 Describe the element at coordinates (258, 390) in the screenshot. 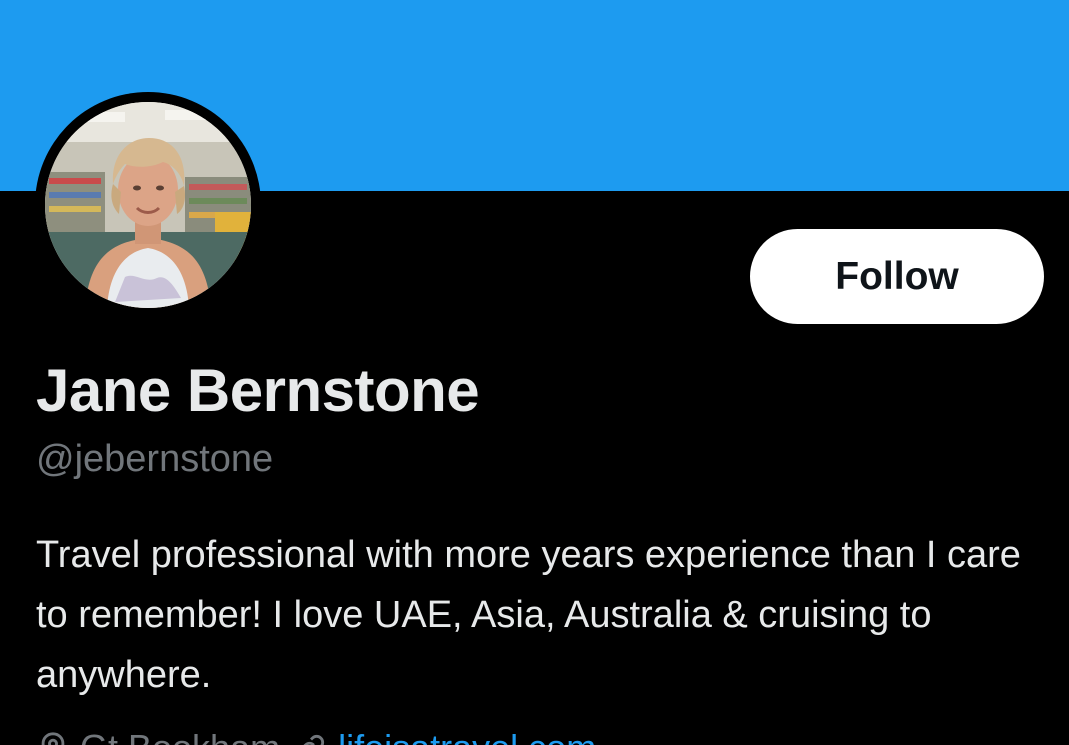

I see `display-name: Jane Bernstone` at that location.